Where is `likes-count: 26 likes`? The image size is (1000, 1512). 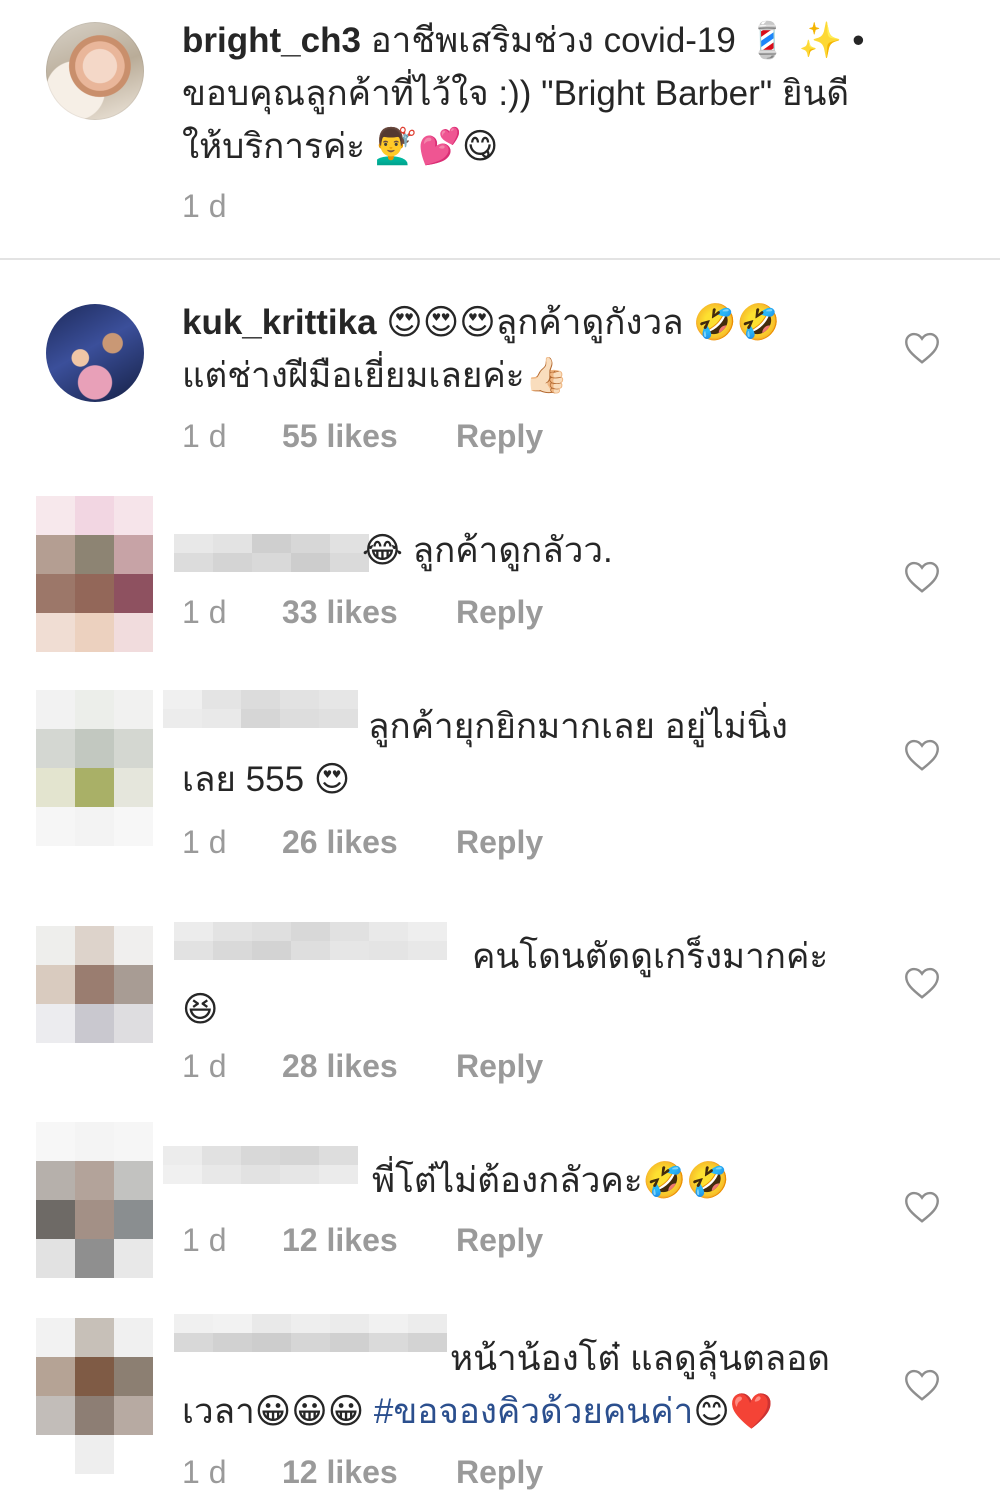 likes-count: 26 likes is located at coordinates (340, 842).